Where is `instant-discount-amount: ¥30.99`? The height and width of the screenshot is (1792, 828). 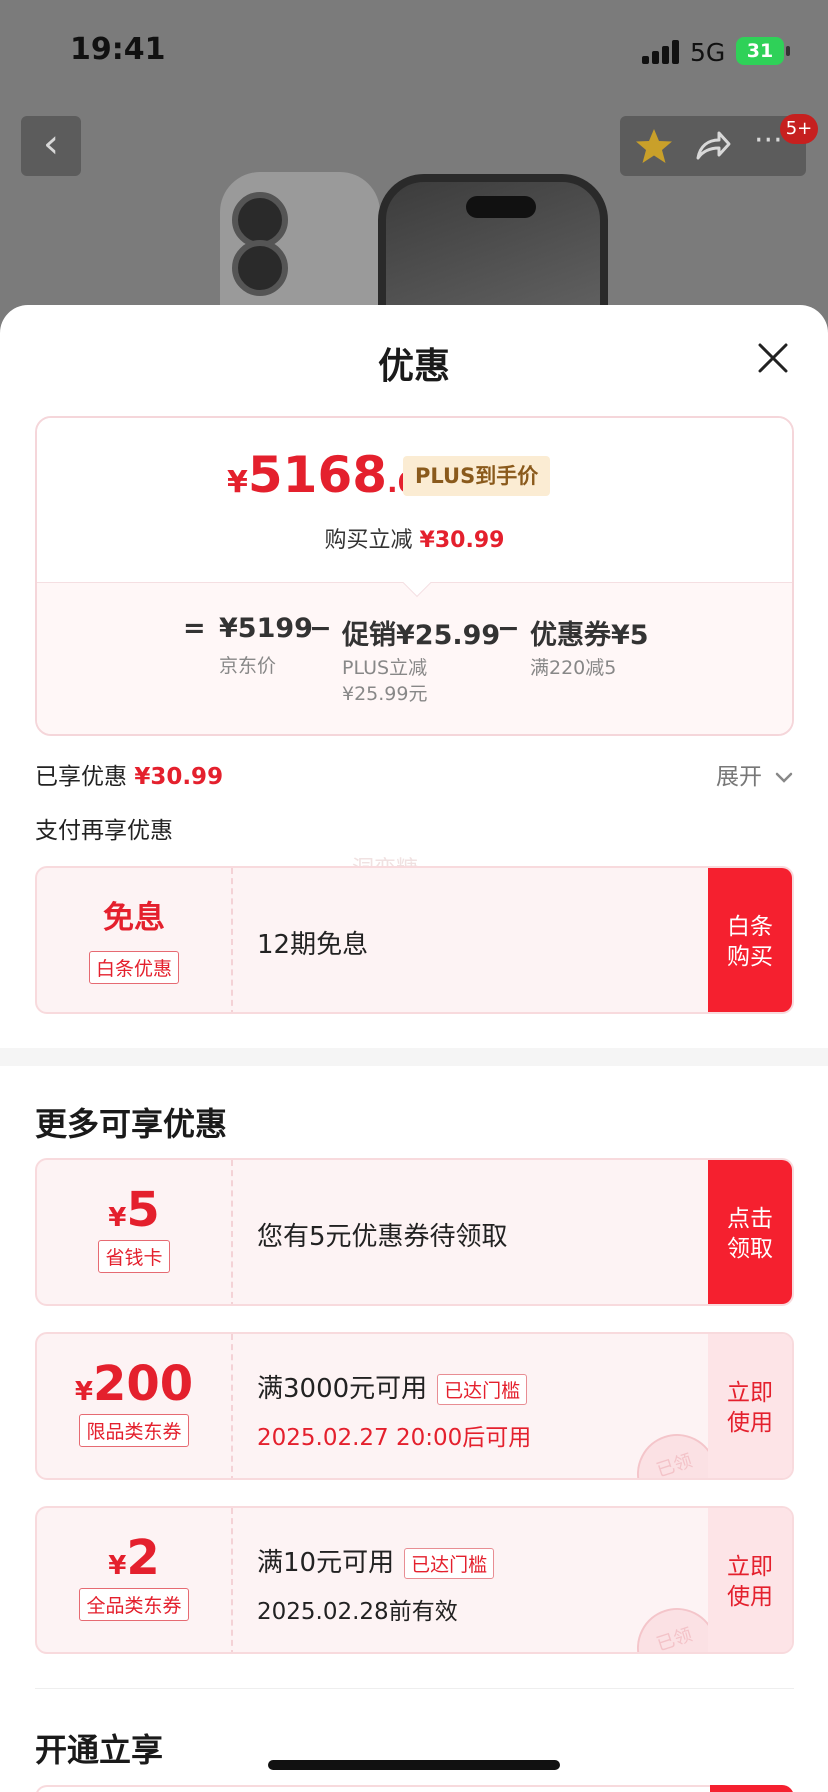
instant-discount-amount: ¥30.99 is located at coordinates (462, 540).